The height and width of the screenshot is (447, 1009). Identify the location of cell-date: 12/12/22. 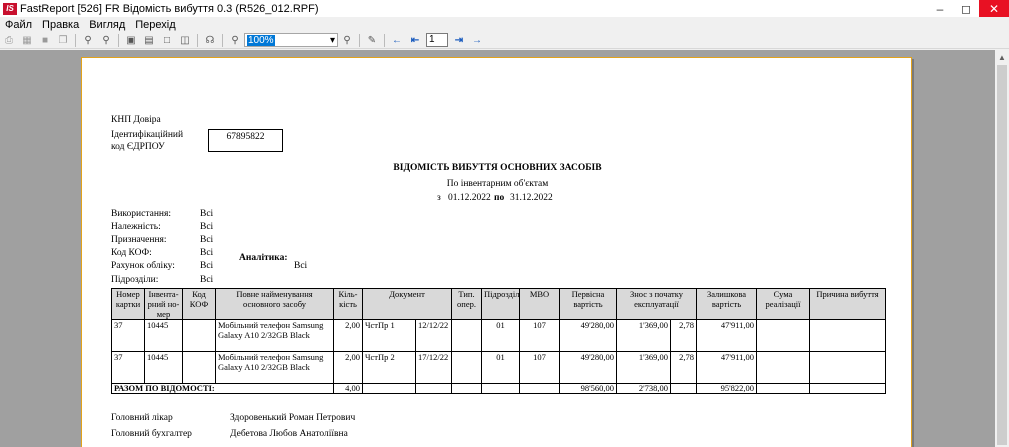
(433, 335).